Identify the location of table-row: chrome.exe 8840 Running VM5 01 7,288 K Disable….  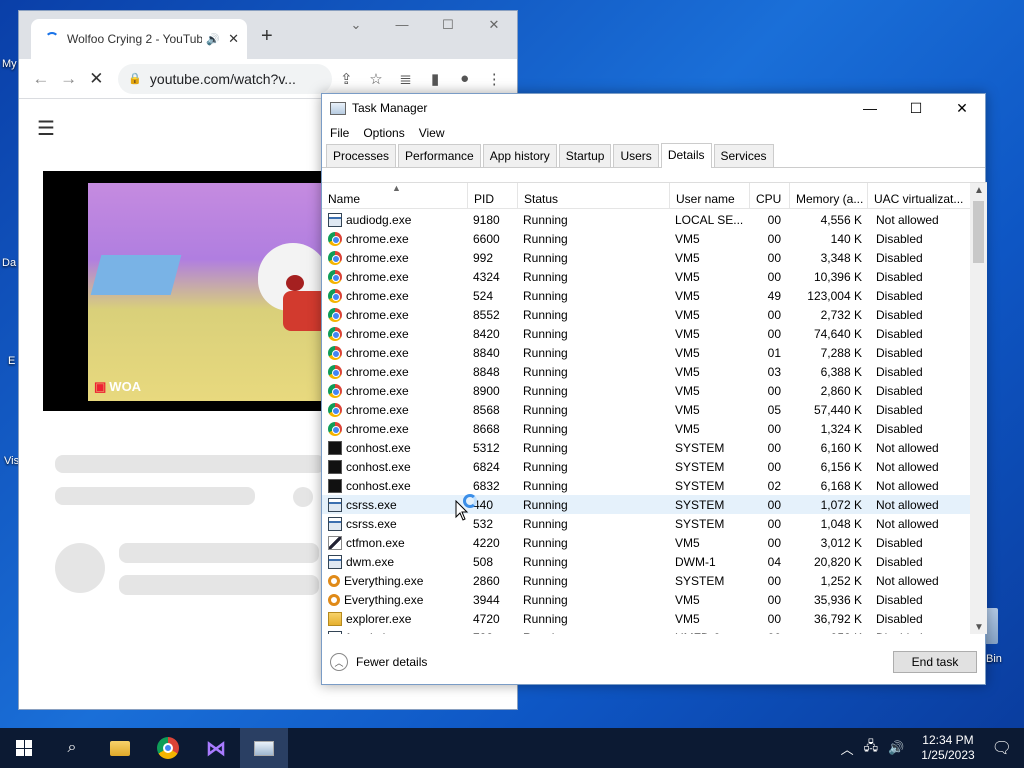
(646, 352).